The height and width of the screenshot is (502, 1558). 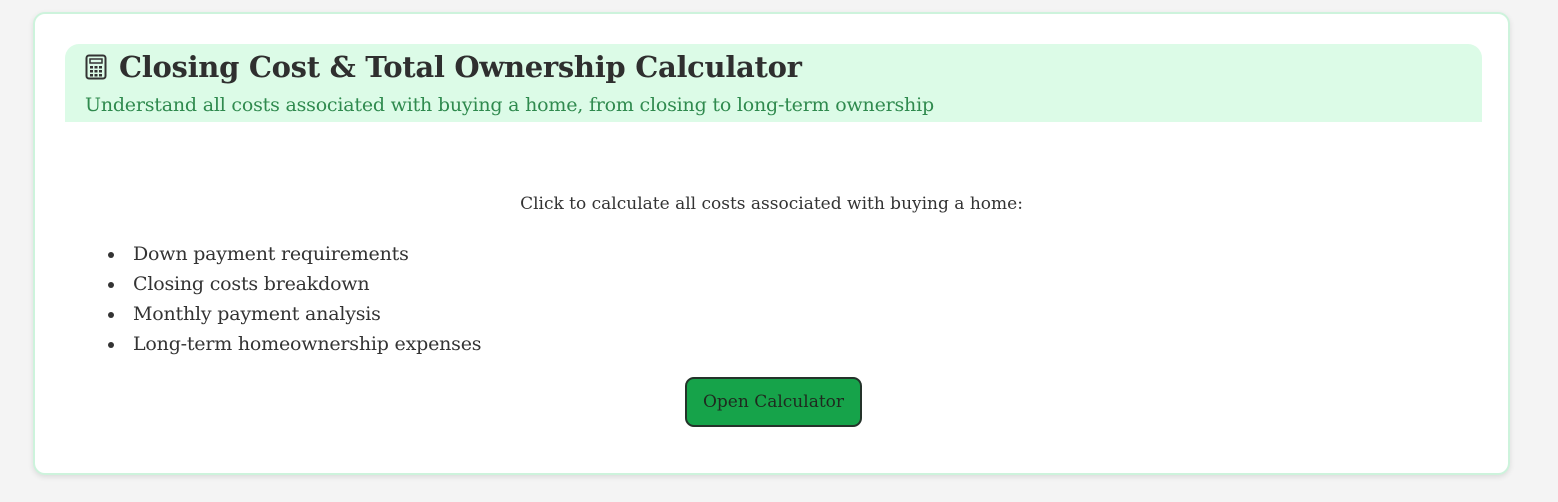 I want to click on feature-item-down-payment: Down payment requirements, so click(x=294, y=254).